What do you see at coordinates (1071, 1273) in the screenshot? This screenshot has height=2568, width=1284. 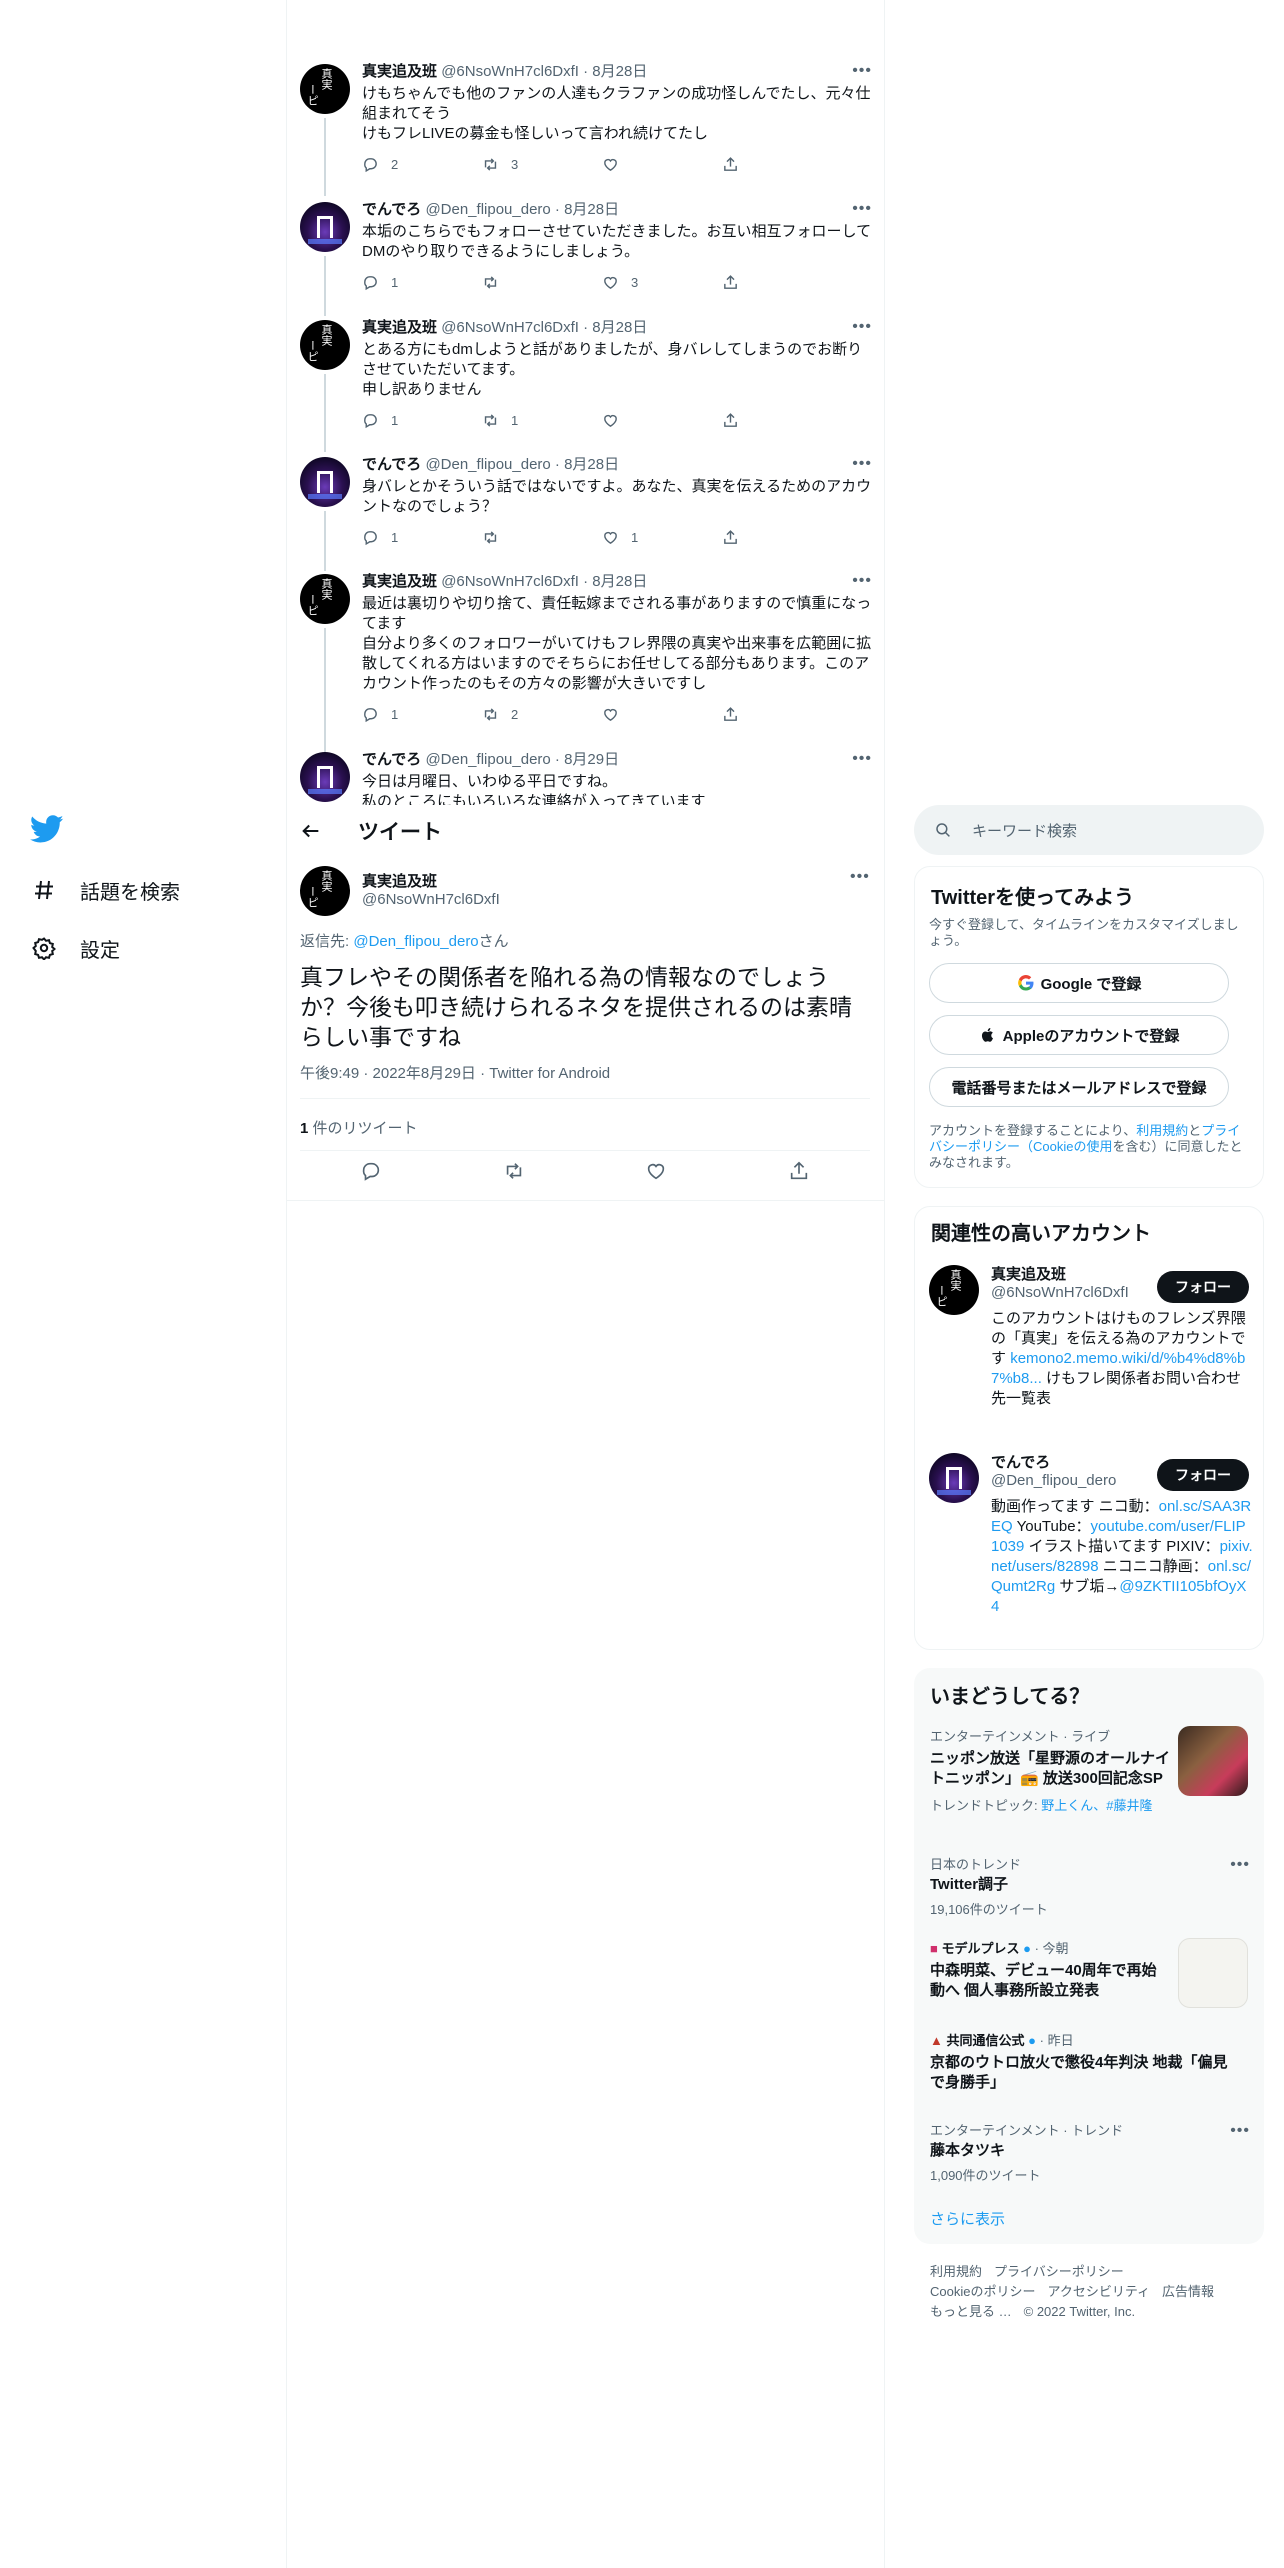 I see `account-name: 真実追及班` at bounding box center [1071, 1273].